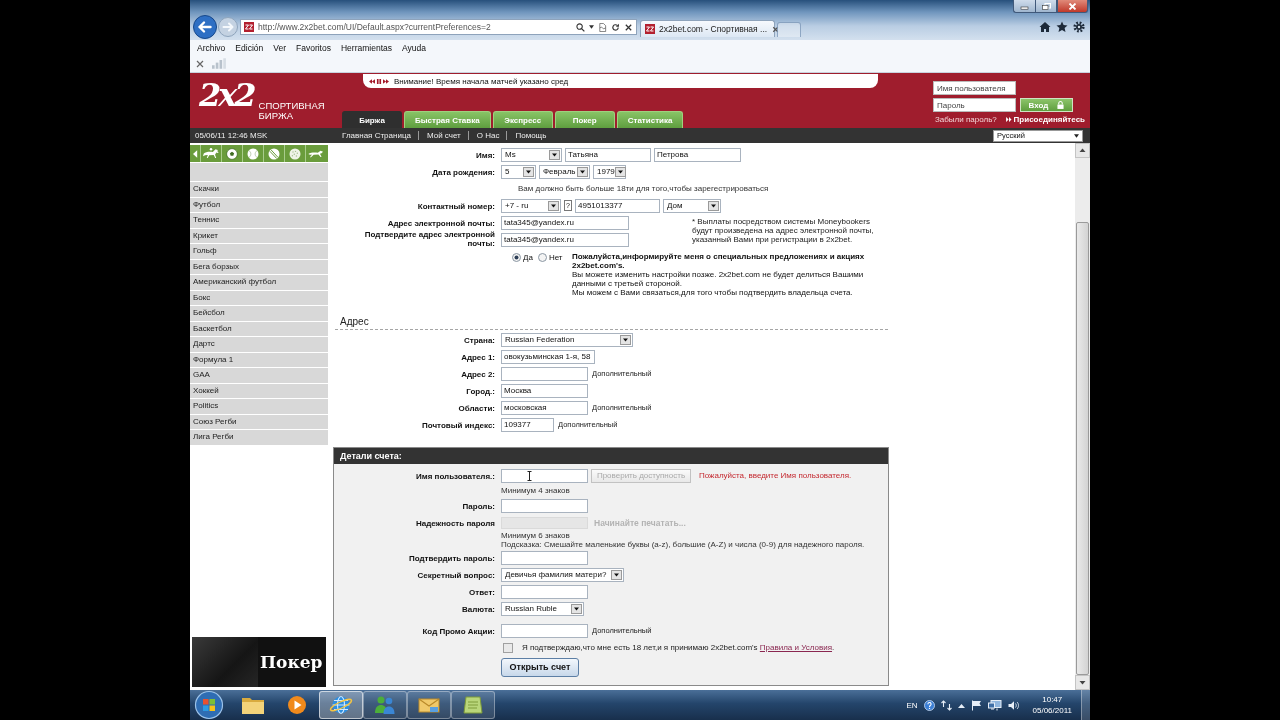 The image size is (1280, 720). Describe the element at coordinates (966, 119) in the screenshot. I see `forgot-password-link: Забыли пароль?` at that location.